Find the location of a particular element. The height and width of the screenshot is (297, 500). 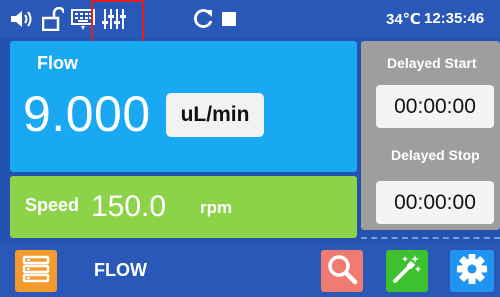

speed-label: Speed is located at coordinates (52, 205).